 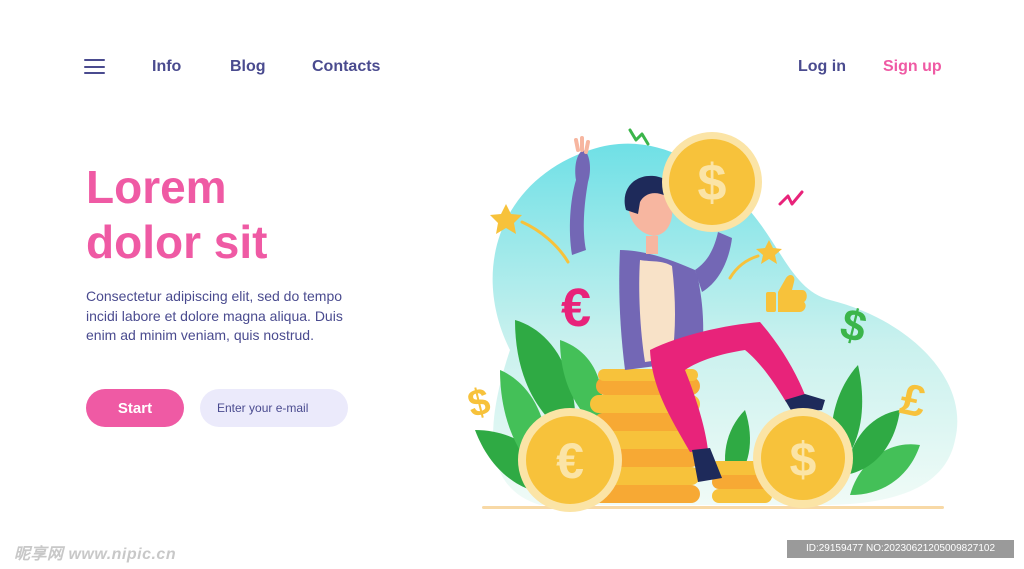 I want to click on dollar-coin-held-icon: $, so click(x=712, y=182).